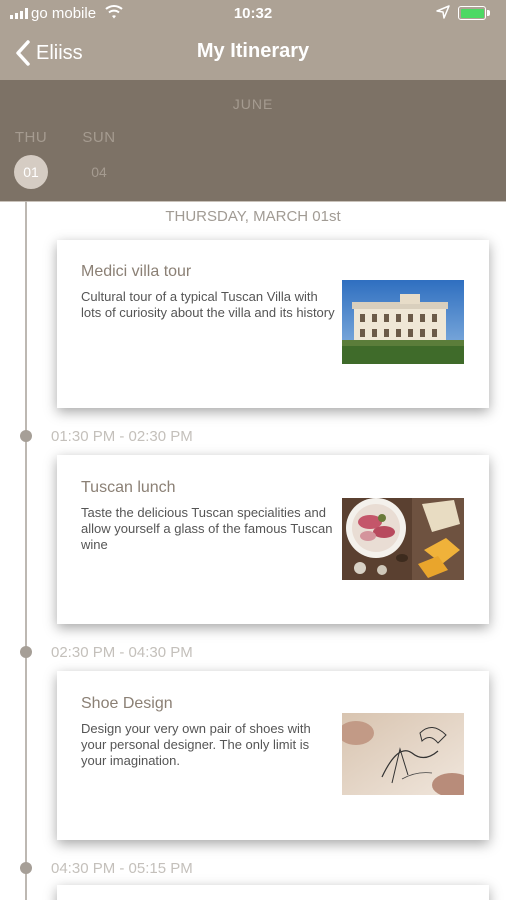 This screenshot has height=900, width=506. Describe the element at coordinates (273, 892) in the screenshot. I see `event-card` at that location.